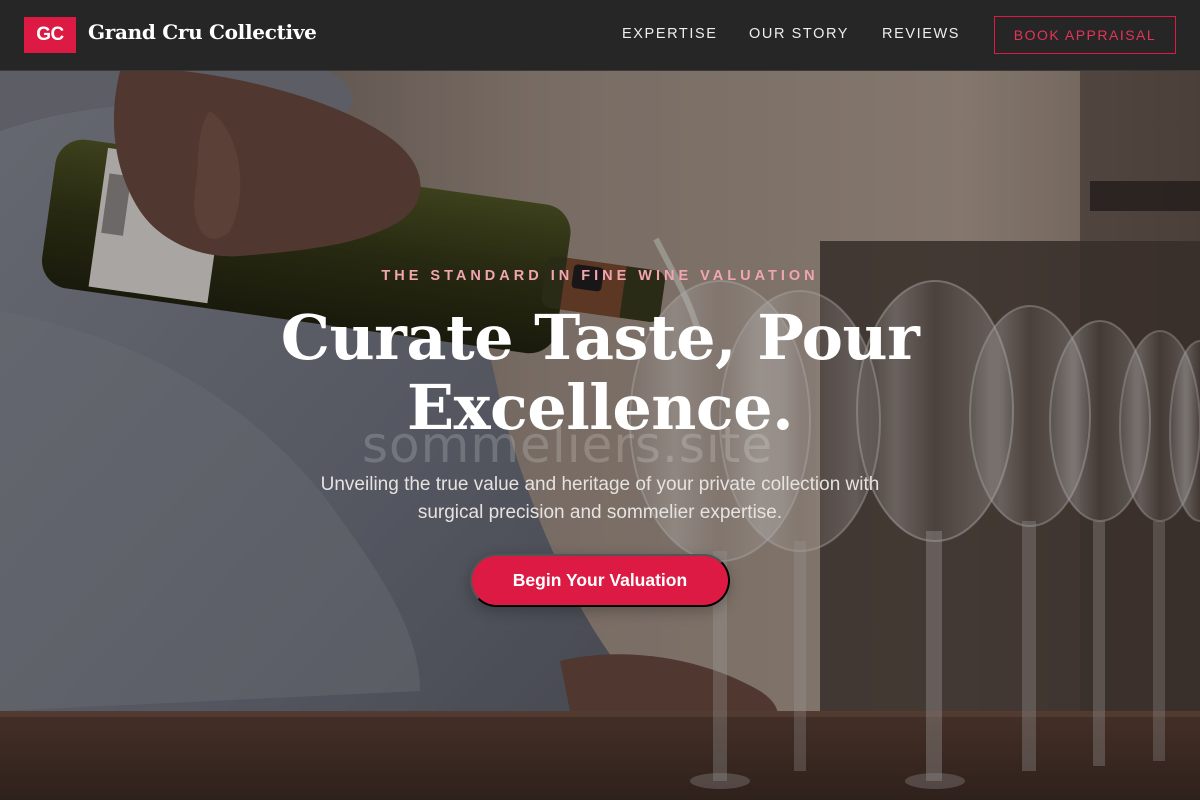 The width and height of the screenshot is (1200, 800). I want to click on nav-link-our-story: OUR STORY, so click(799, 34).